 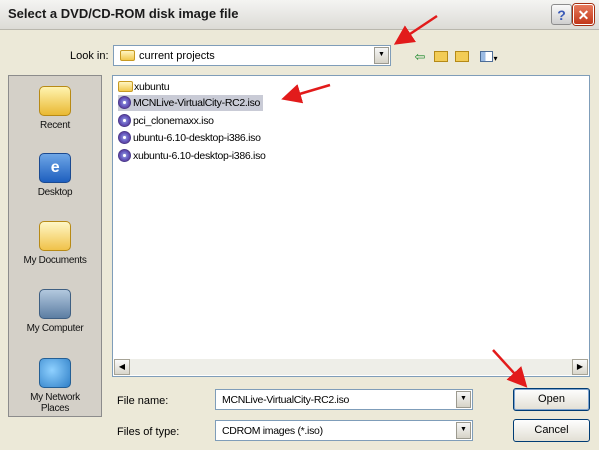 What do you see at coordinates (148, 432) in the screenshot?
I see `filetype-label: Files of type:` at bounding box center [148, 432].